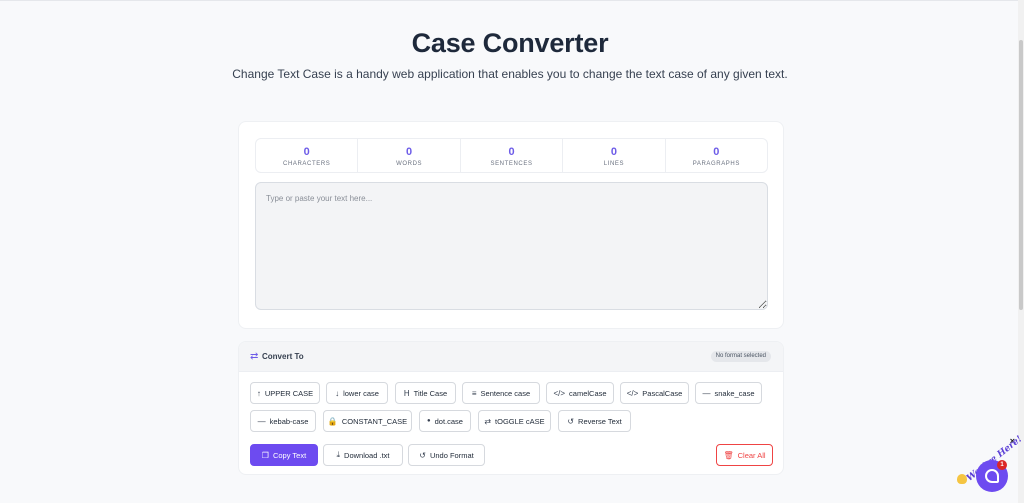 The image size is (1024, 503). Describe the element at coordinates (614, 164) in the screenshot. I see `stat-label: LINES` at that location.